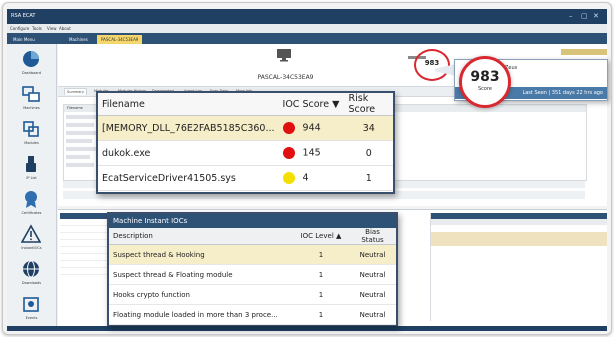 The width and height of the screenshot is (614, 337). What do you see at coordinates (368, 104) in the screenshot?
I see `risk-score-column-header: Risk Score` at bounding box center [368, 104].